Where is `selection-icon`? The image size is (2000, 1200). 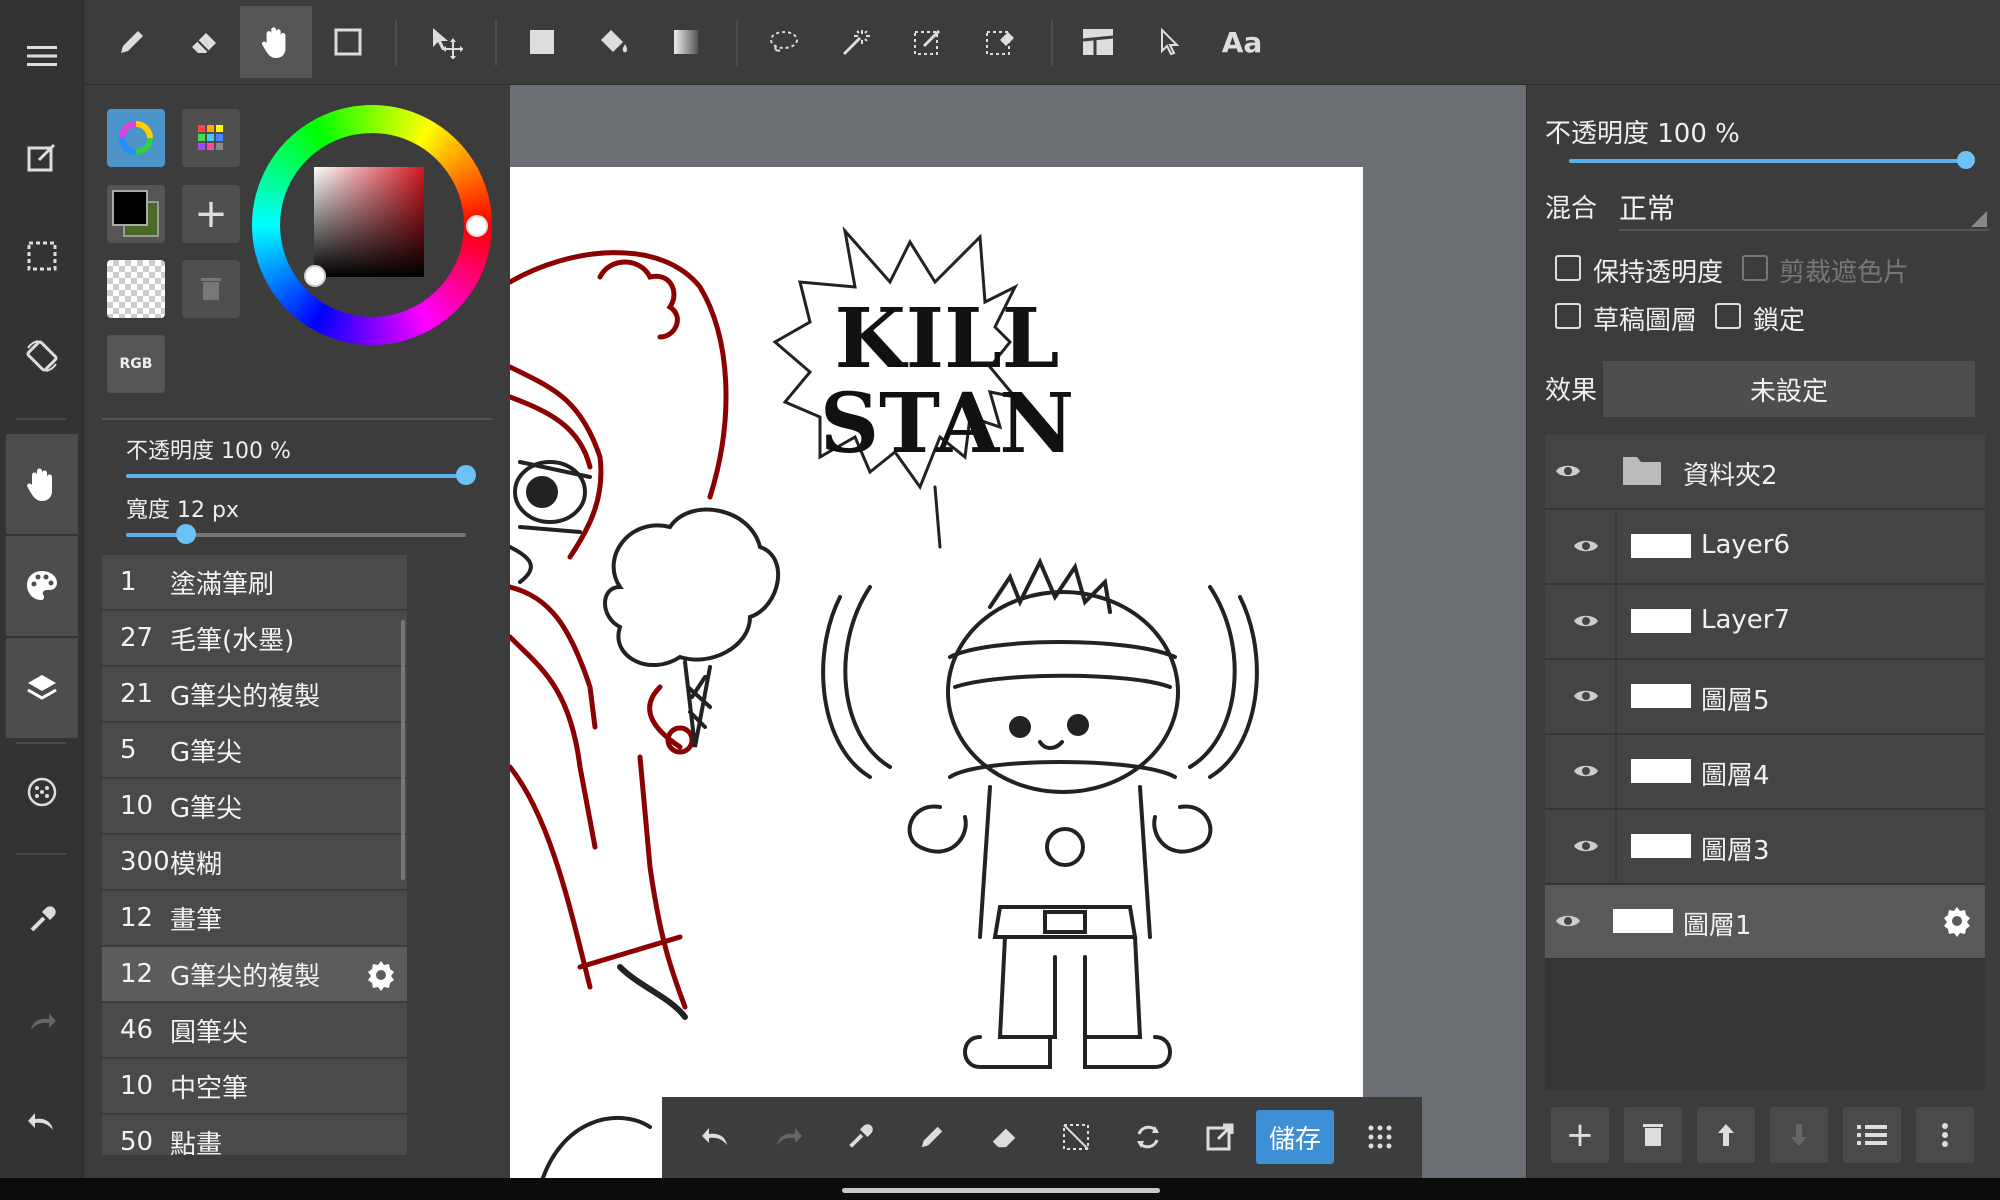 selection-icon is located at coordinates (42, 256).